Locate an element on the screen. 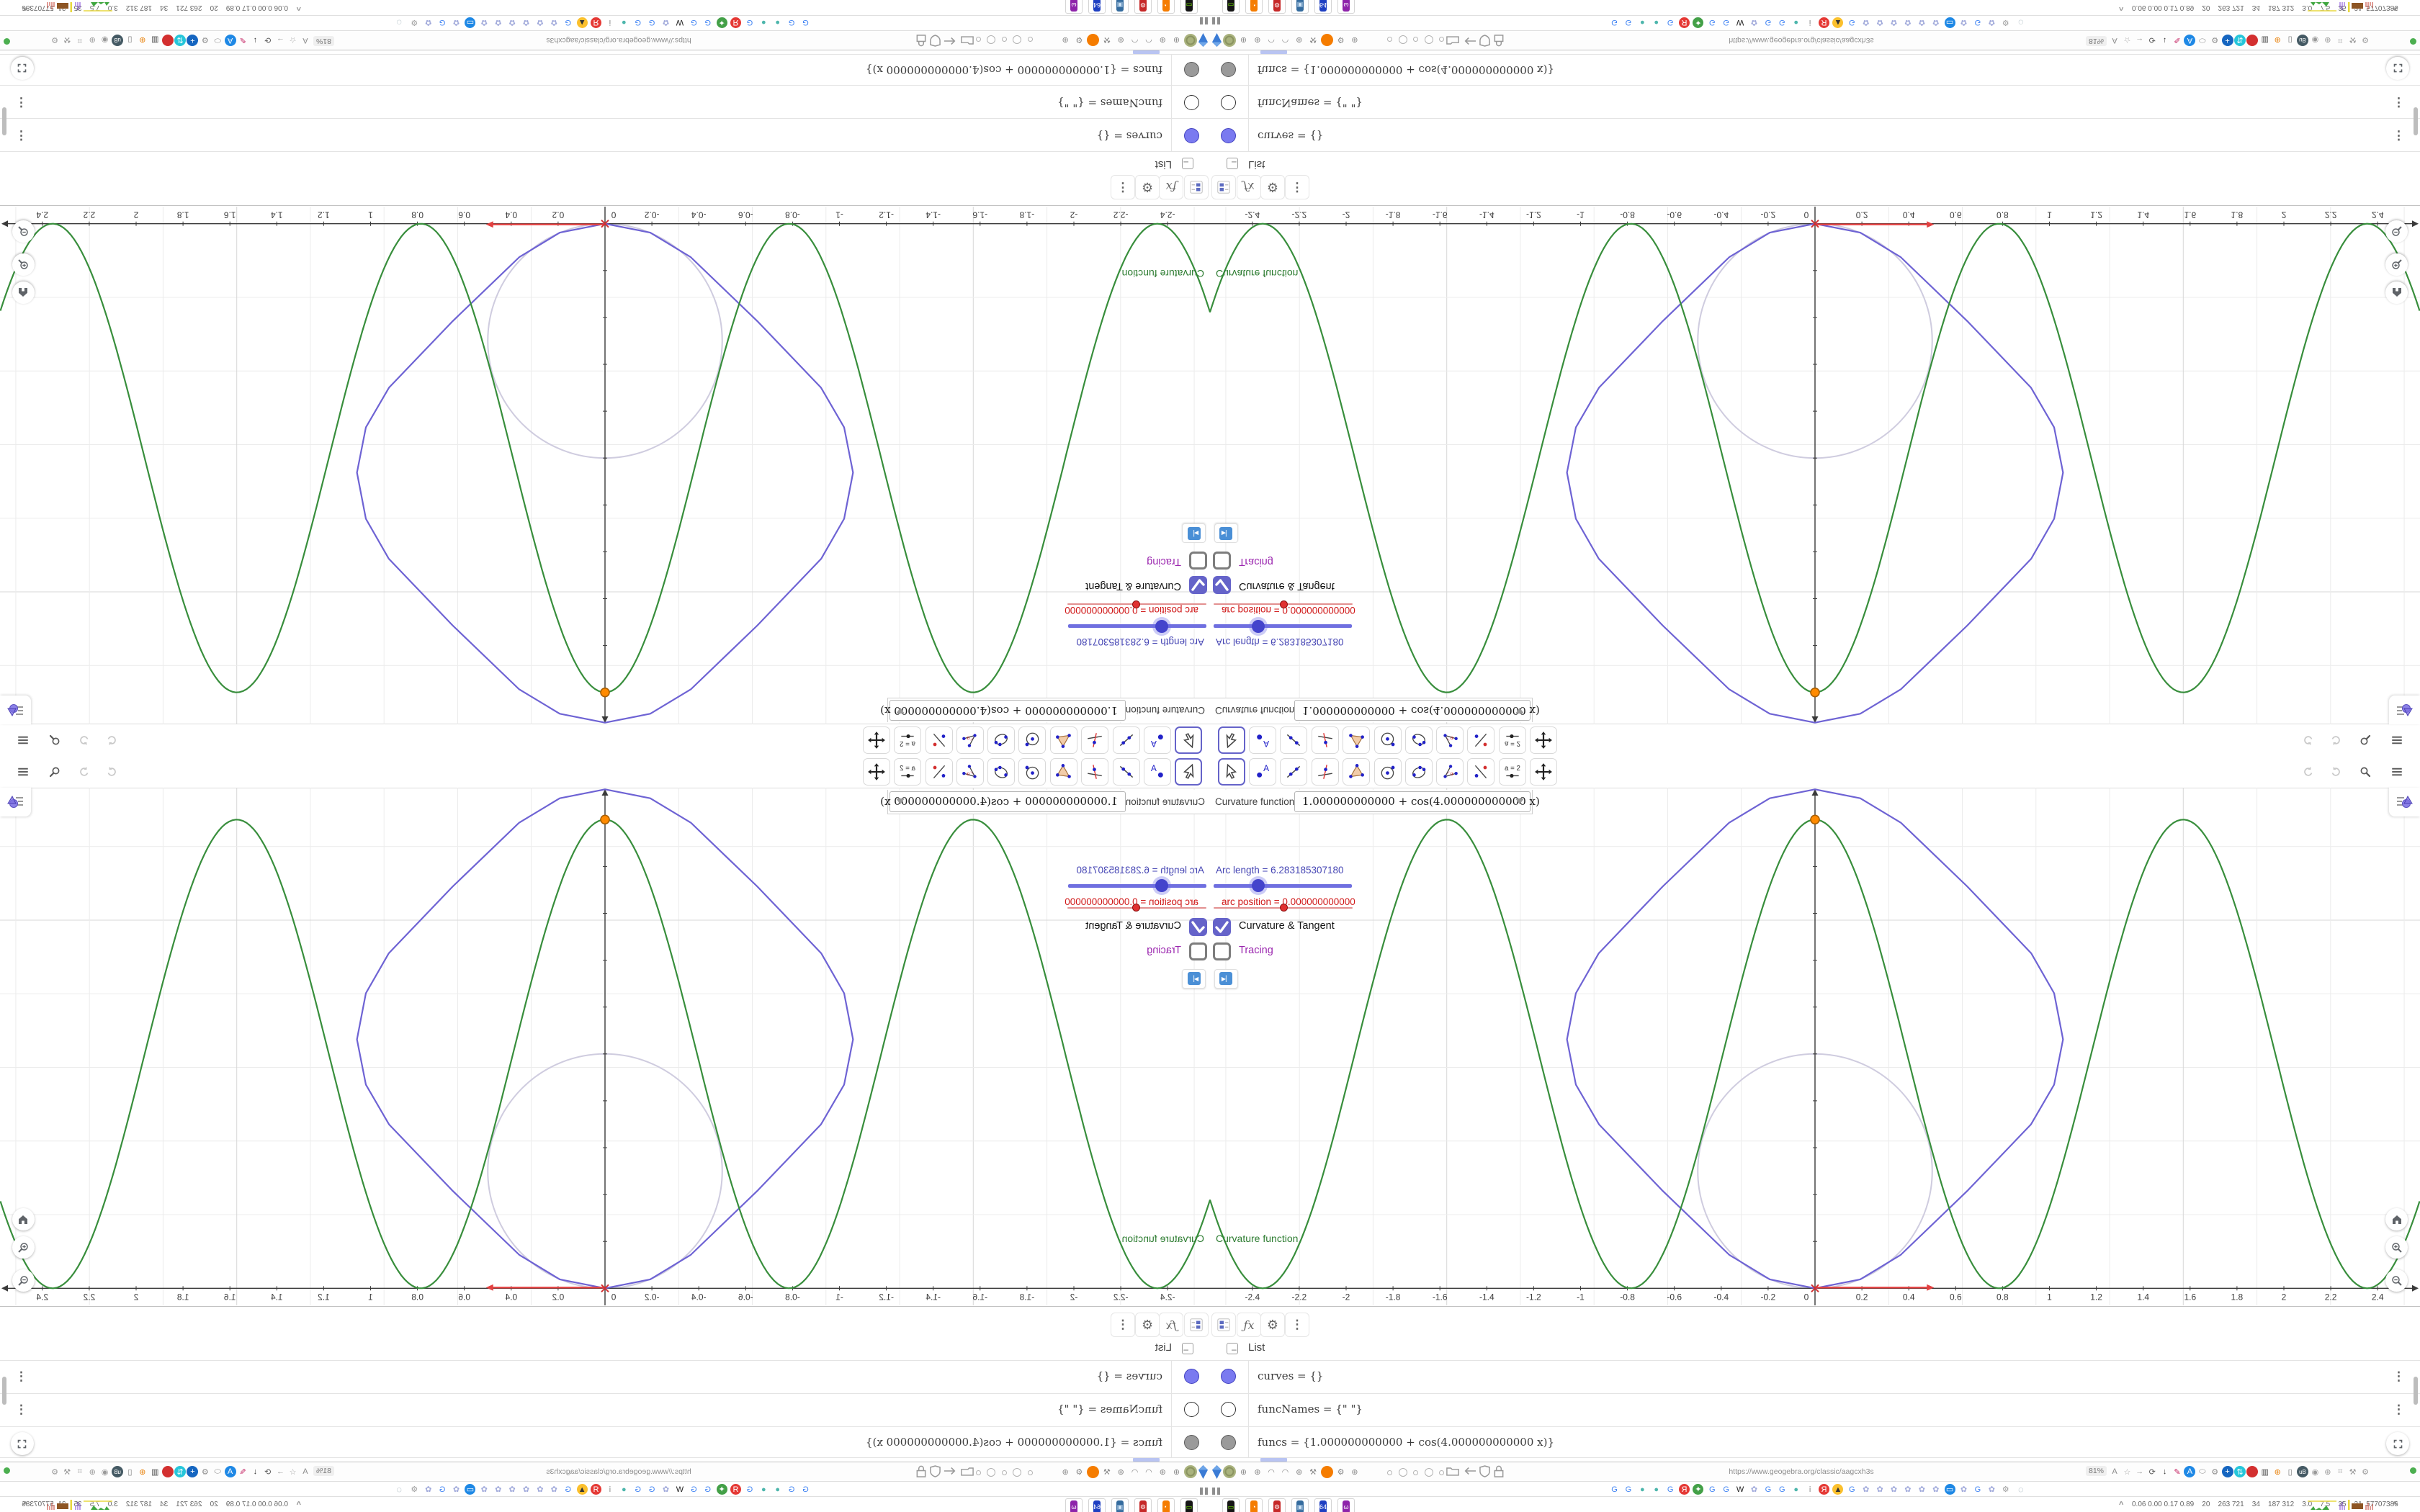  toolbar-icon-0: ⊕ is located at coordinates (1176, 40).